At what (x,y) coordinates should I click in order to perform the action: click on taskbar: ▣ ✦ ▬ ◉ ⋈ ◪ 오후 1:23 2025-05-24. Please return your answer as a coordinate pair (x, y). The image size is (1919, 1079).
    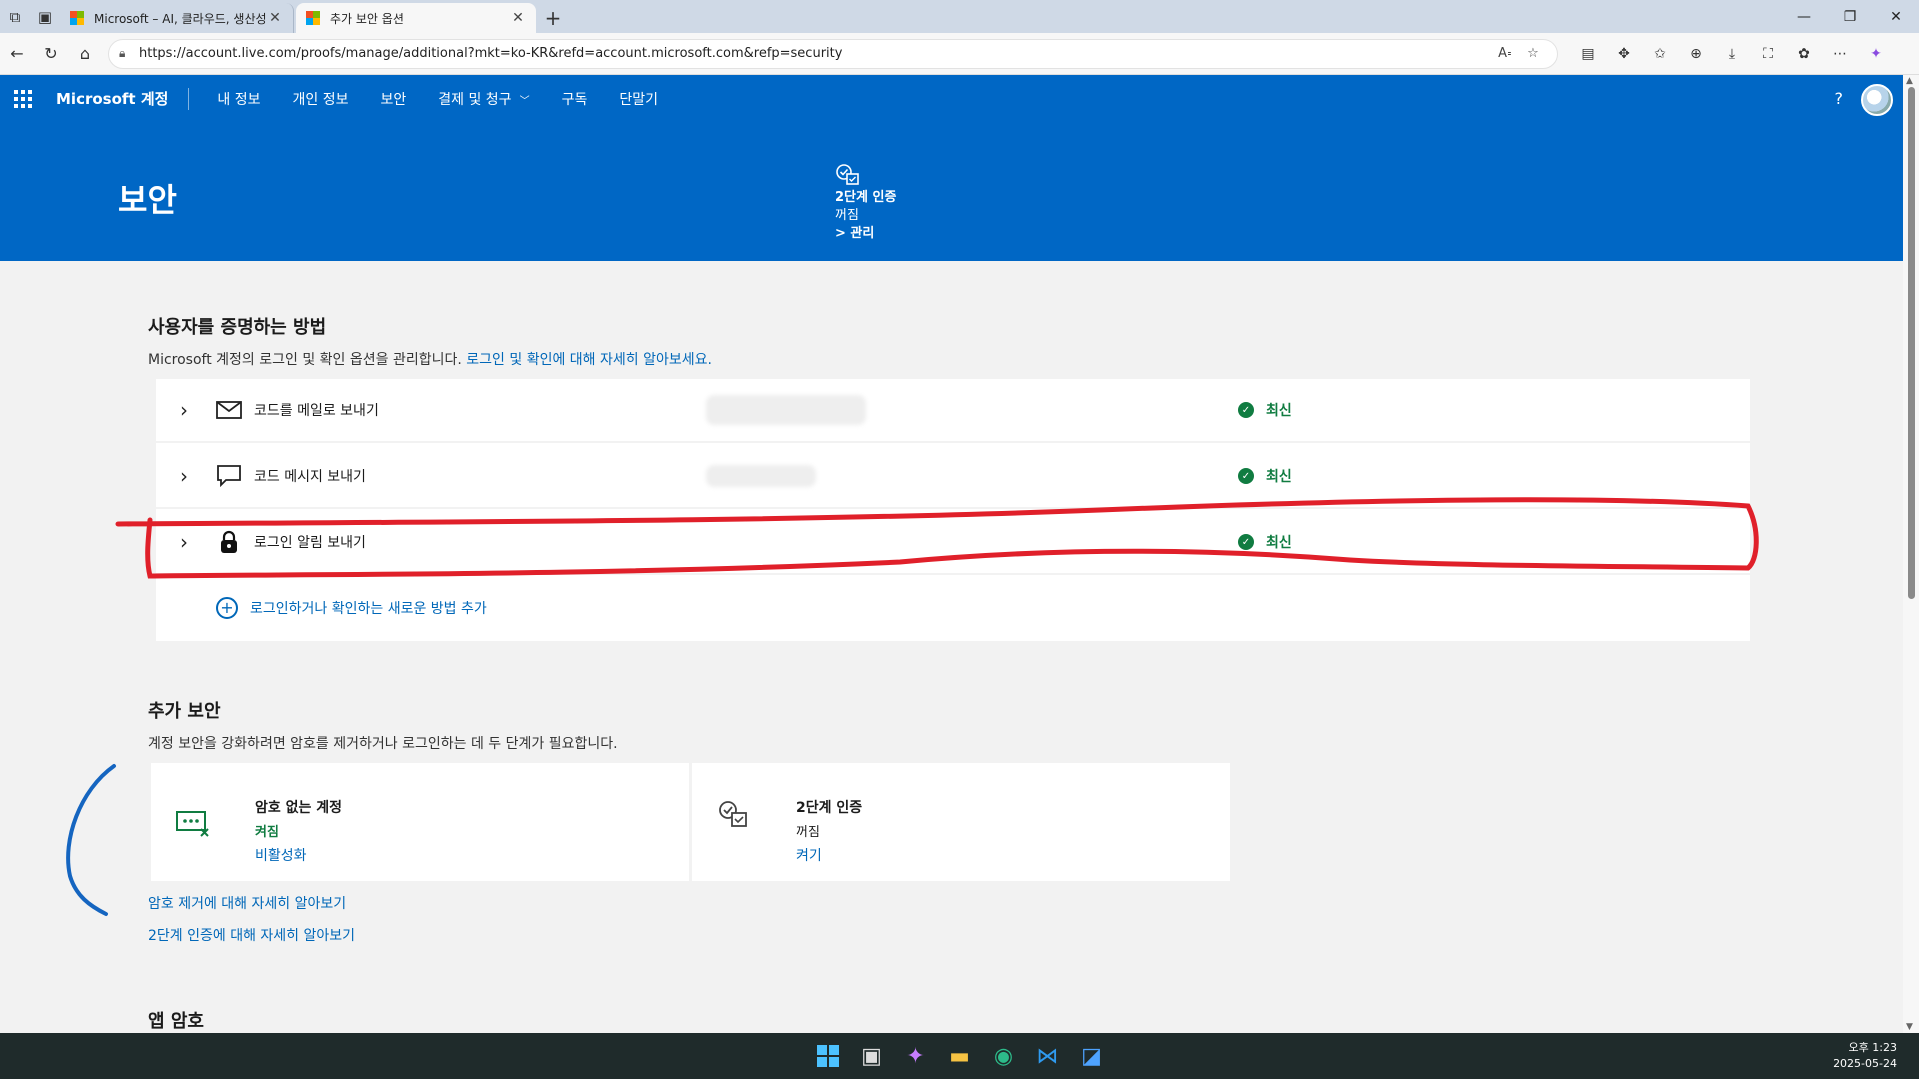
    Looking at the image, I should click on (959, 1056).